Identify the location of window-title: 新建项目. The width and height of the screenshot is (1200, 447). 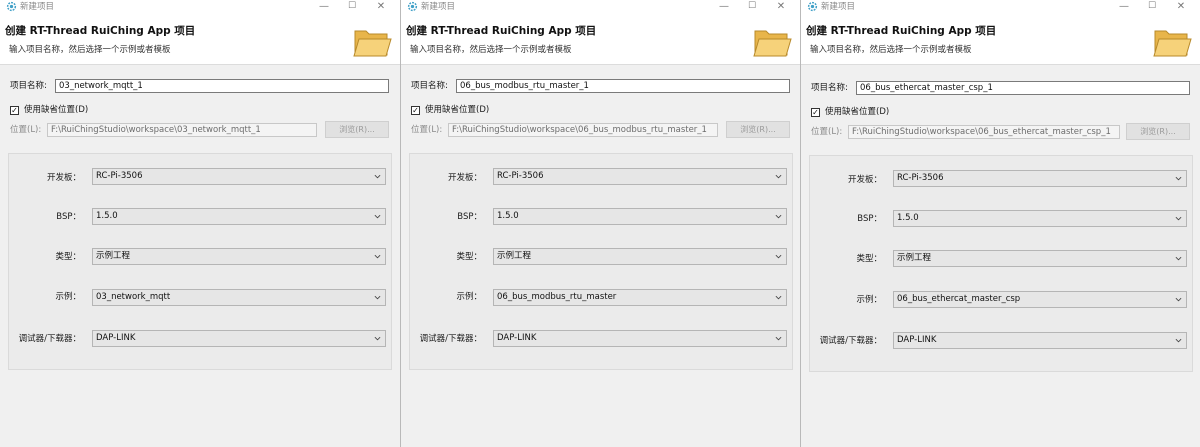
(838, 7).